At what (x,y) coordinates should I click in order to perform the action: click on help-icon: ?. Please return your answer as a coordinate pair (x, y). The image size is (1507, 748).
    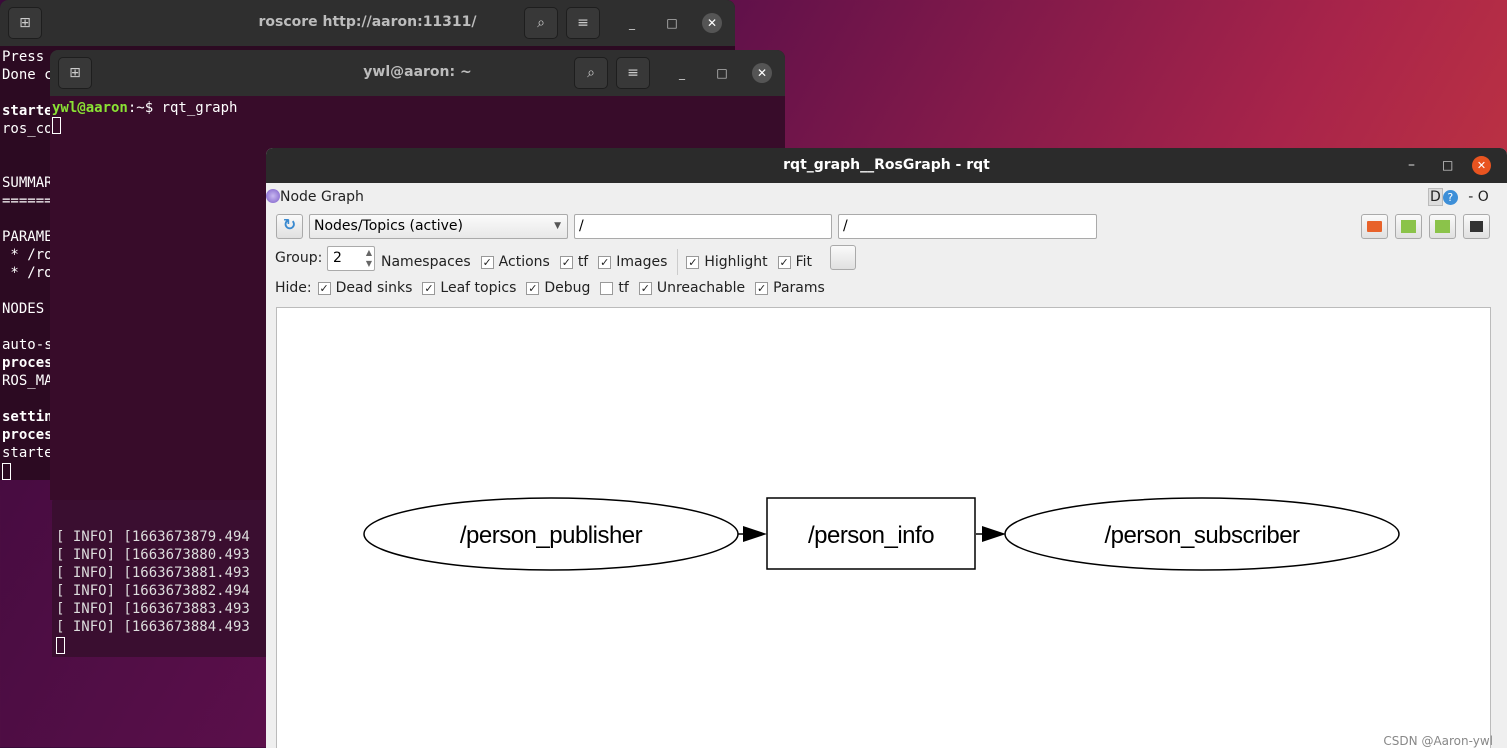
    Looking at the image, I should click on (1450, 197).